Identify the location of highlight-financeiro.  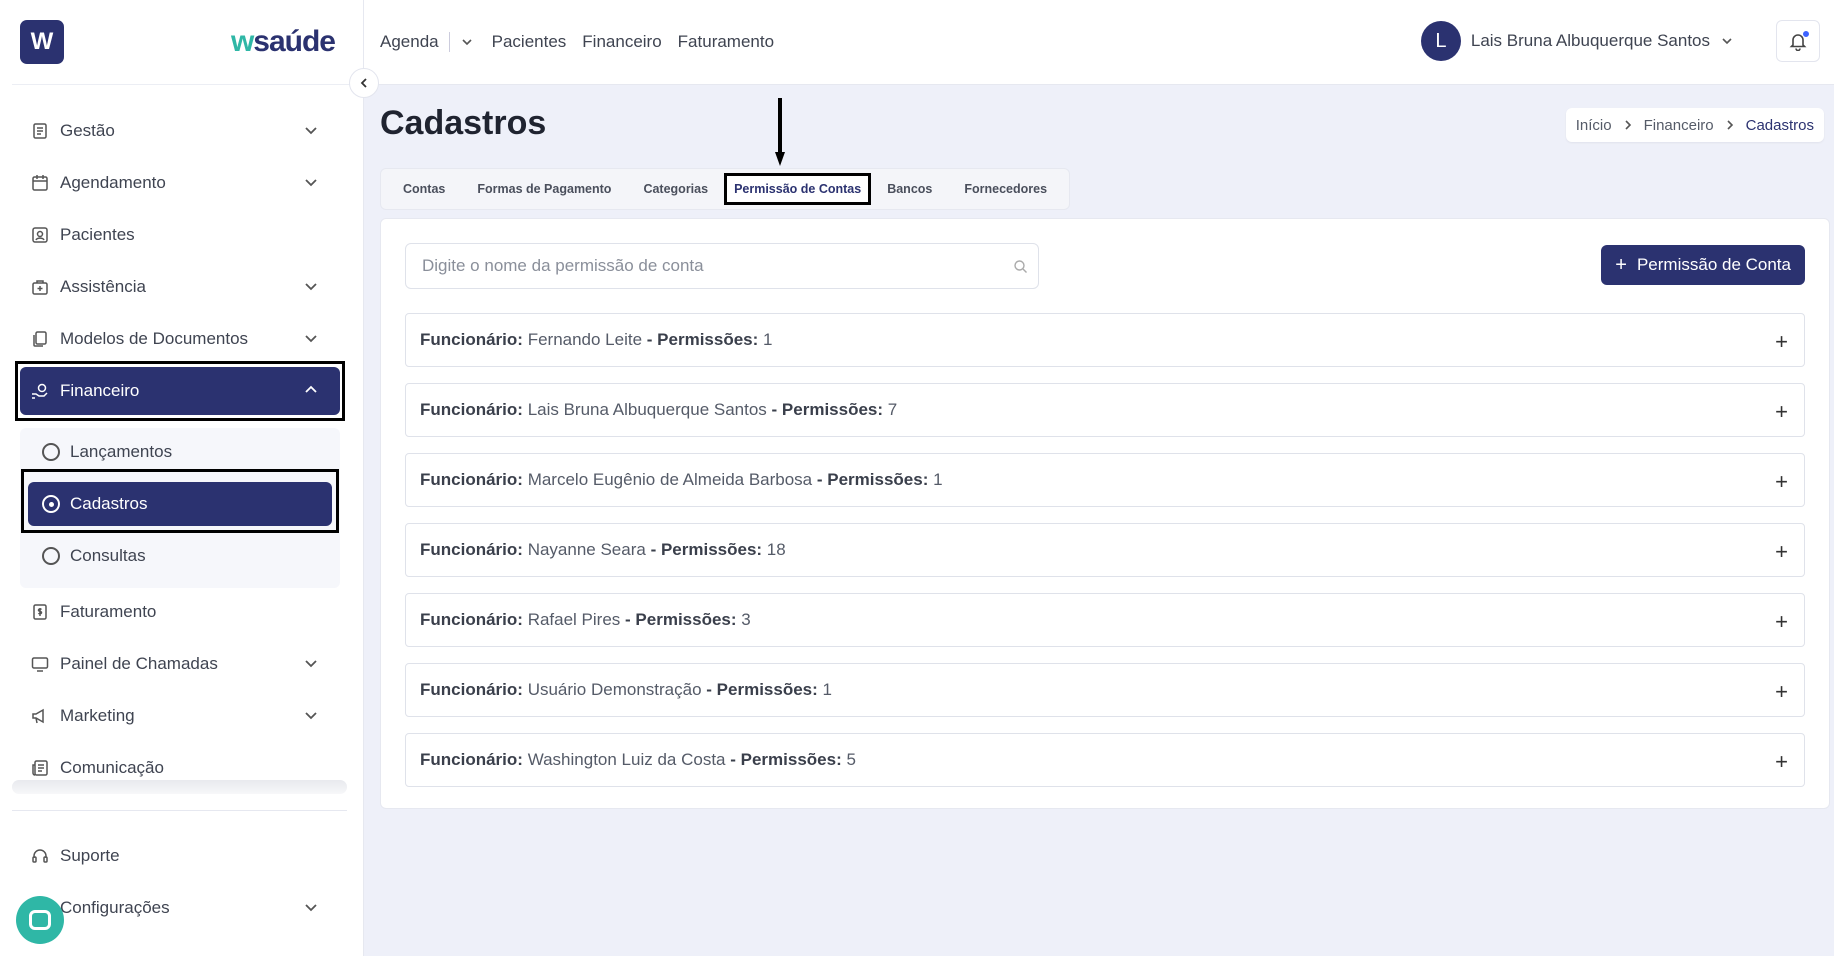
(180, 391).